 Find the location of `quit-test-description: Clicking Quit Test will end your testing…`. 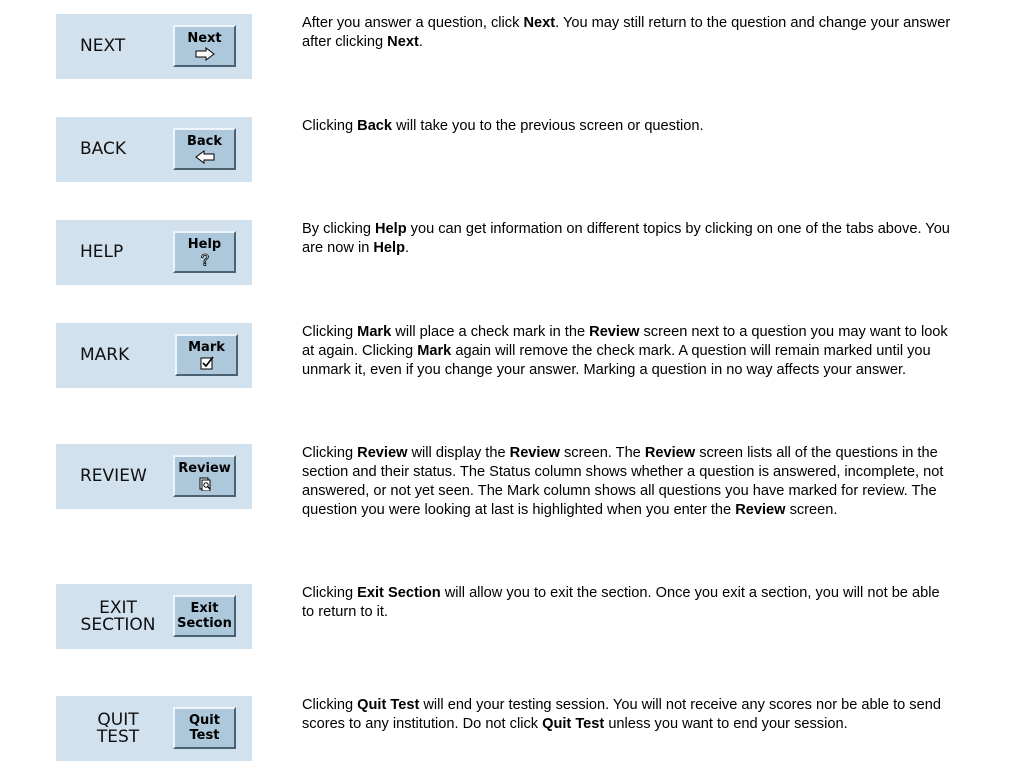

quit-test-description: Clicking Quit Test will end your testing… is located at coordinates (627, 715).